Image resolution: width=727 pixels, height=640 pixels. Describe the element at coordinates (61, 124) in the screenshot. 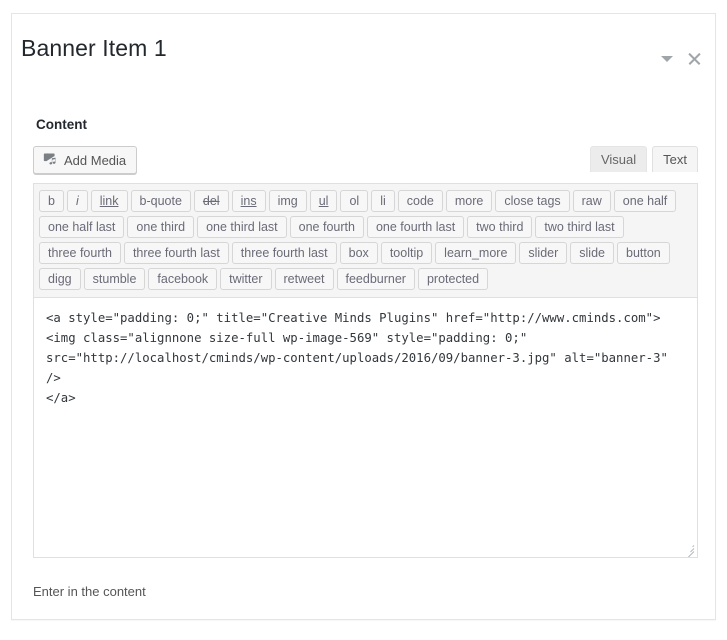

I see `content-field-label: Content` at that location.